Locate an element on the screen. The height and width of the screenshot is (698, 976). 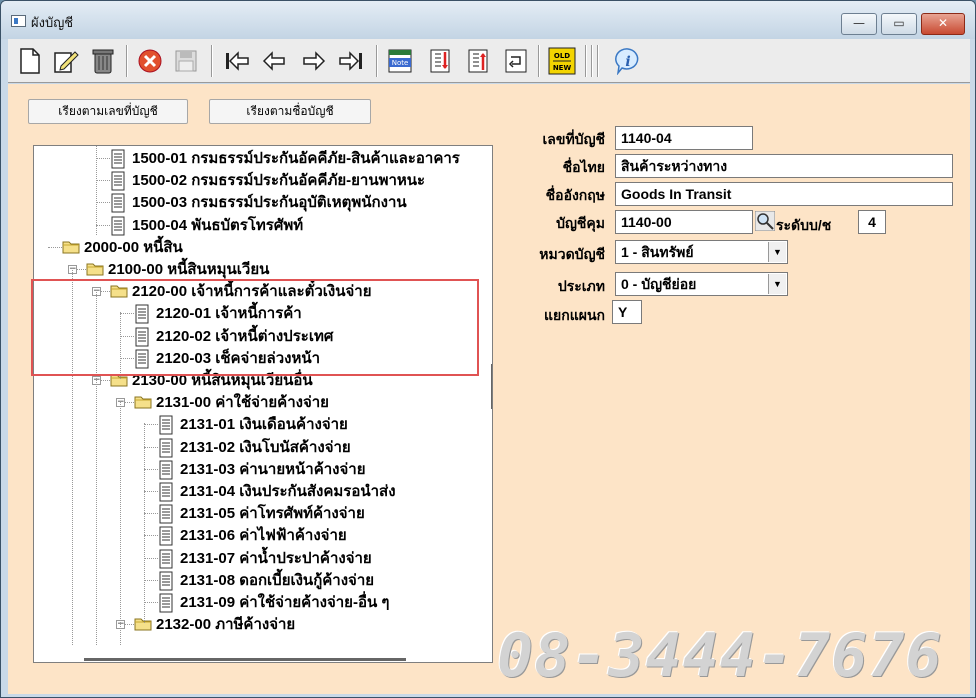
tree-node-label: 2100-00 หนี้สินหมุนเวียน is located at coordinates (189, 269).